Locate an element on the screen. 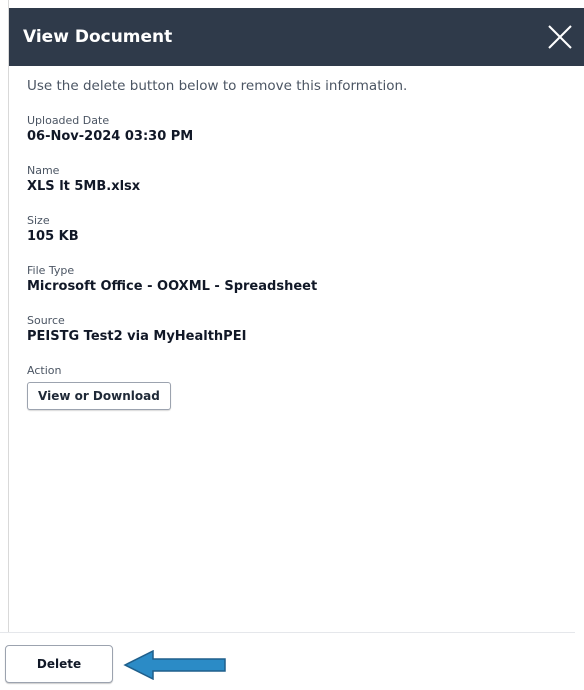 The image size is (584, 690). dialog-header: View Document is located at coordinates (296, 37).